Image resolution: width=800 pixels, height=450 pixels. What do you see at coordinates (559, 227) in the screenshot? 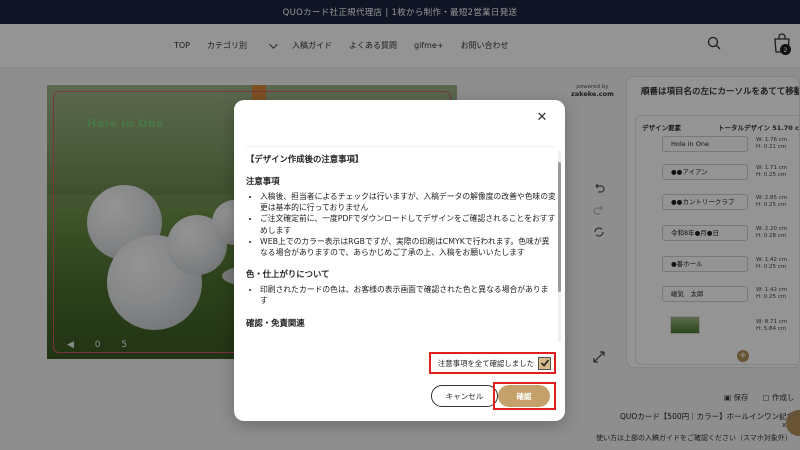
I see `scrollbar-thumb` at bounding box center [559, 227].